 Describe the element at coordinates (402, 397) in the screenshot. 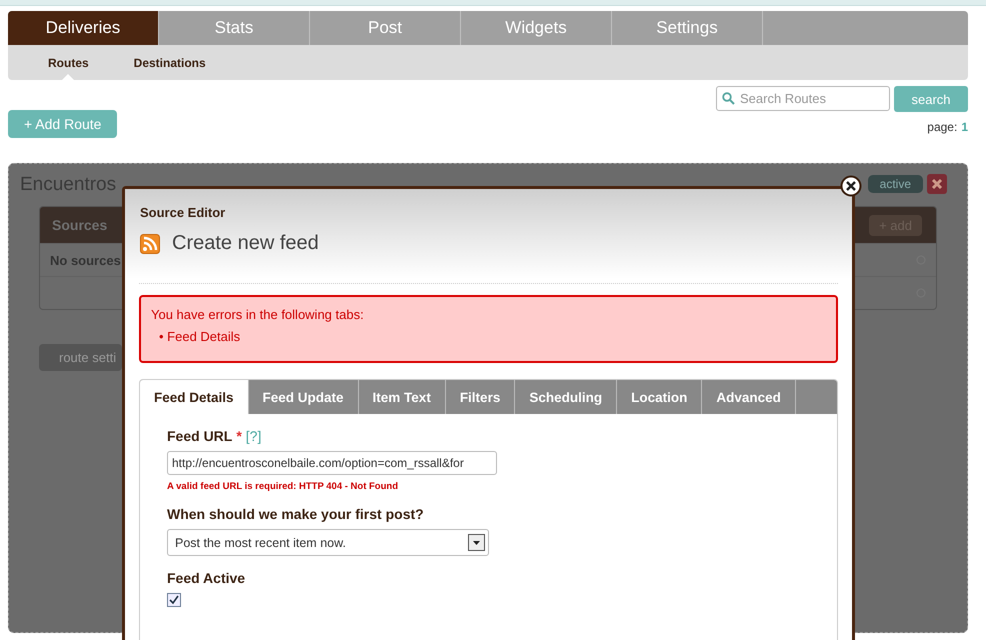

I see `form-tab: Item Text` at that location.